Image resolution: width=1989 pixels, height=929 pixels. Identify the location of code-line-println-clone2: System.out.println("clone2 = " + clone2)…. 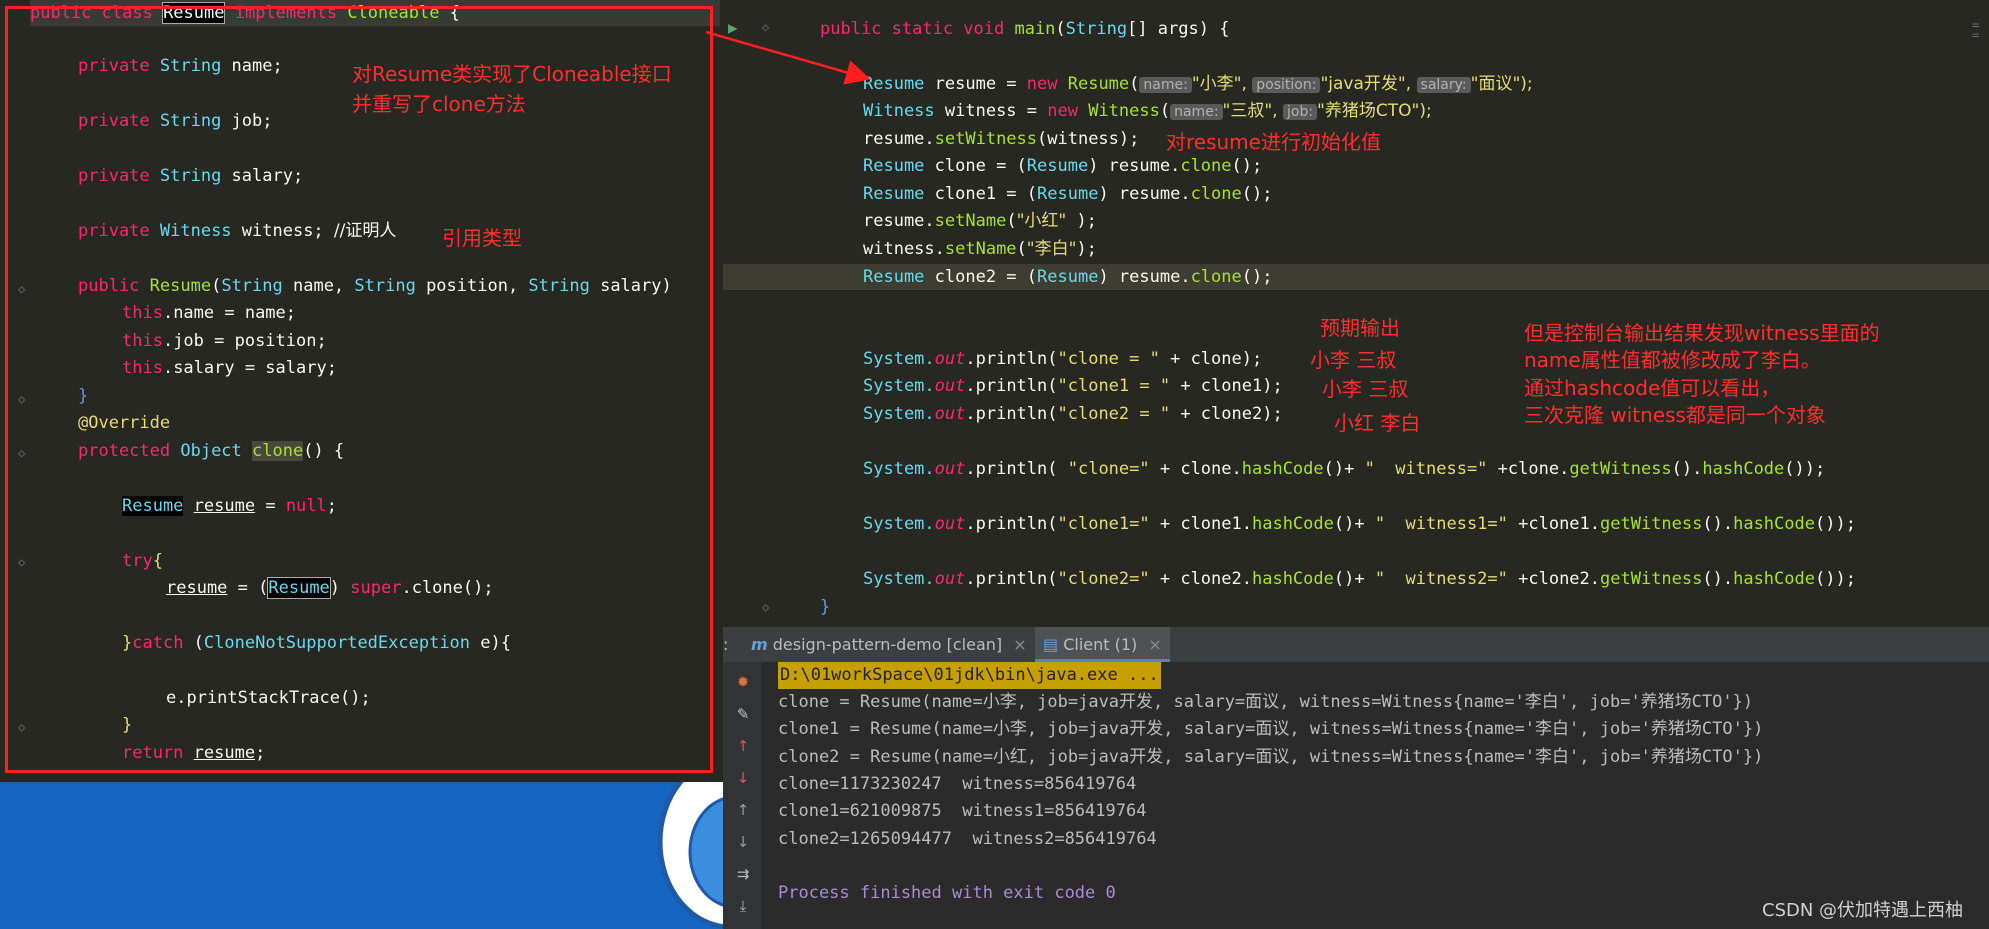
(1073, 414).